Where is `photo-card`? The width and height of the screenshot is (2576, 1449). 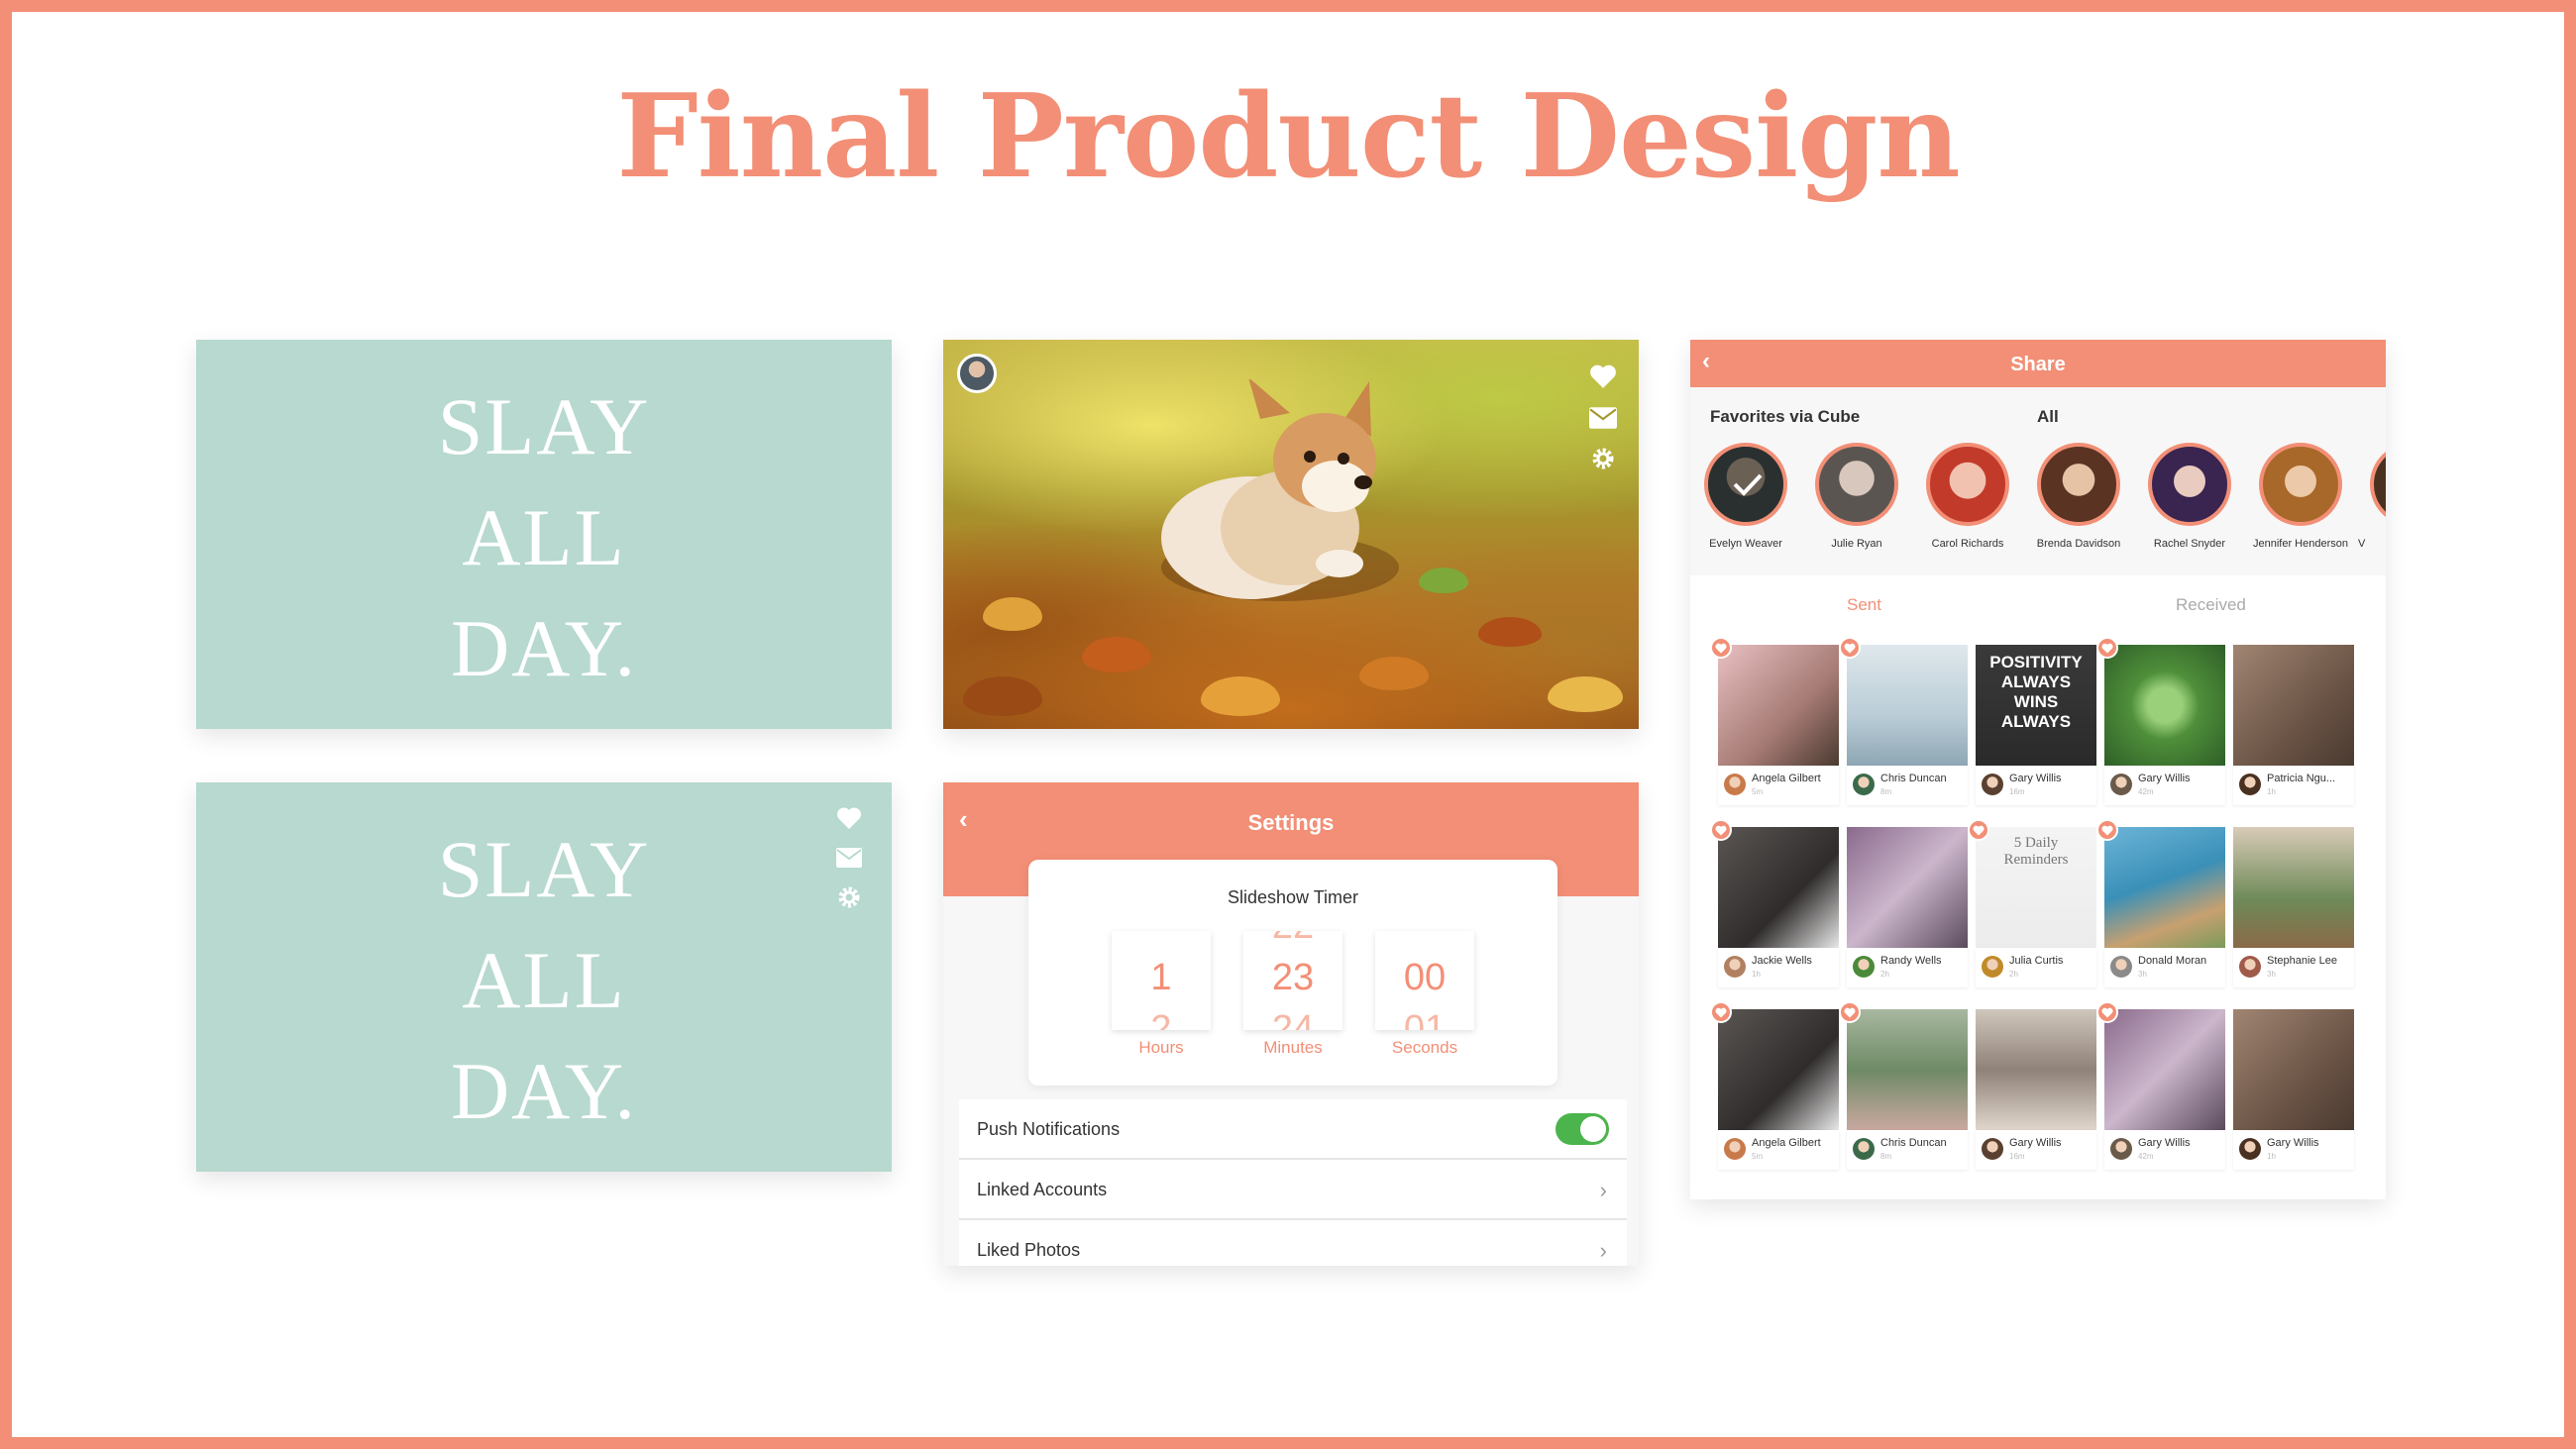
photo-card is located at coordinates (1291, 534).